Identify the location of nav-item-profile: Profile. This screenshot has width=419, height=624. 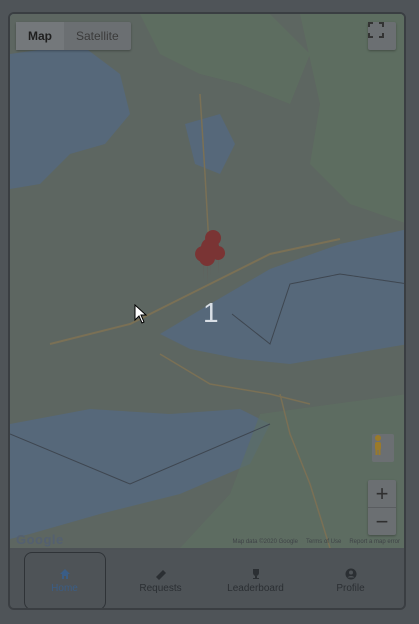
(351, 580).